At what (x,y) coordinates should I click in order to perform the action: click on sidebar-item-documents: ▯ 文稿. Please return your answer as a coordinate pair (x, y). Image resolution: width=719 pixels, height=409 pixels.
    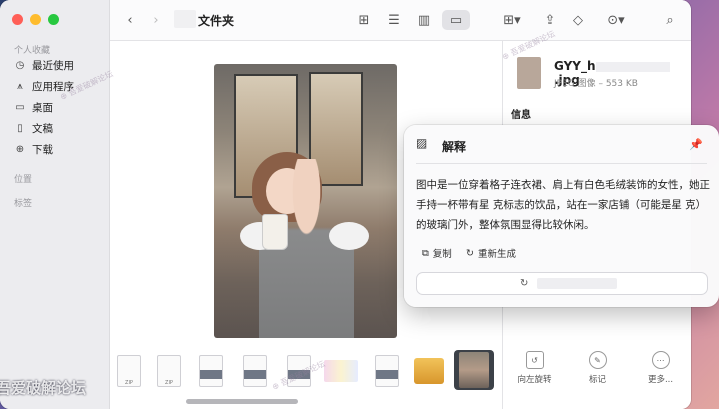
    Looking at the image, I should click on (33, 128).